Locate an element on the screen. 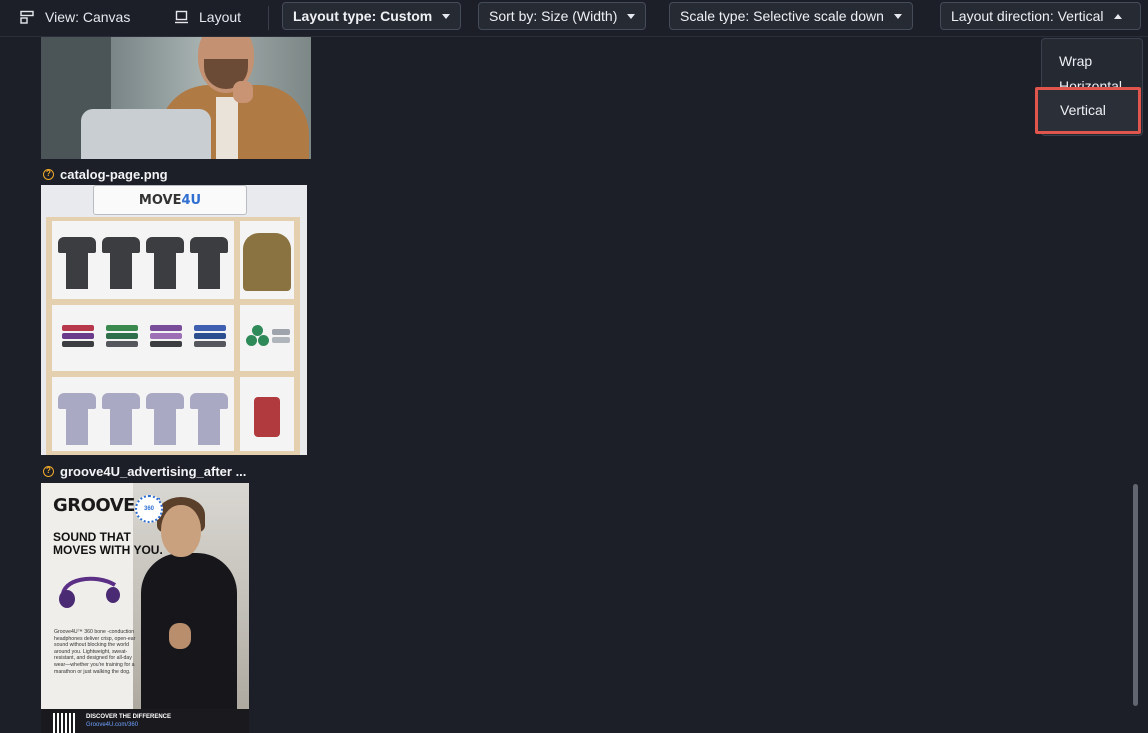 This screenshot has height=733, width=1148. ad-runner-hand is located at coordinates (180, 636).